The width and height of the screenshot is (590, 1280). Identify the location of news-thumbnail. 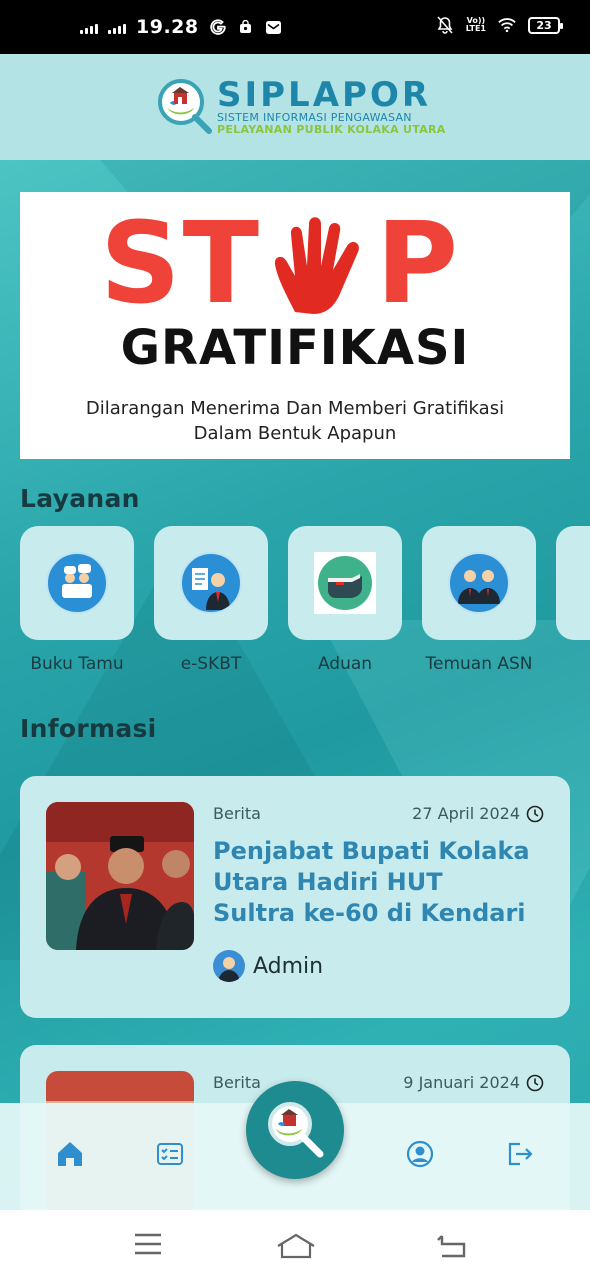
(120, 876).